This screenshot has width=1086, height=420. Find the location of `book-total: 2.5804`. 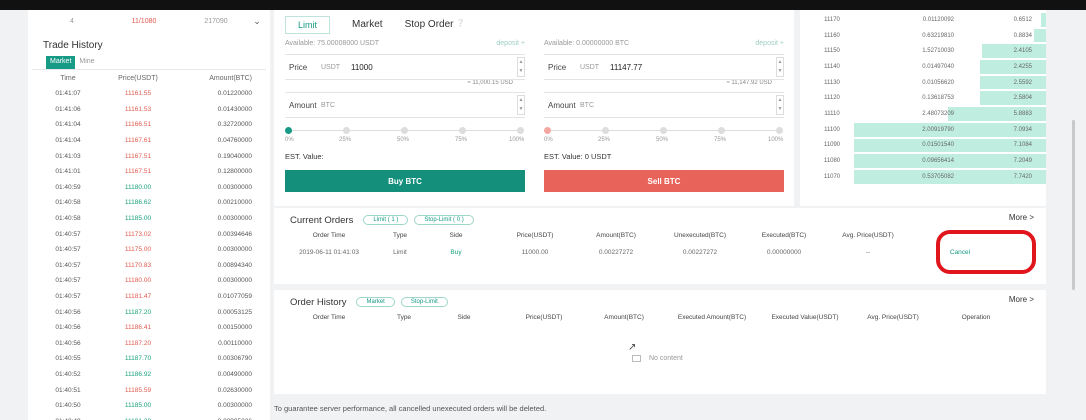

book-total: 2.5804 is located at coordinates (1022, 98).